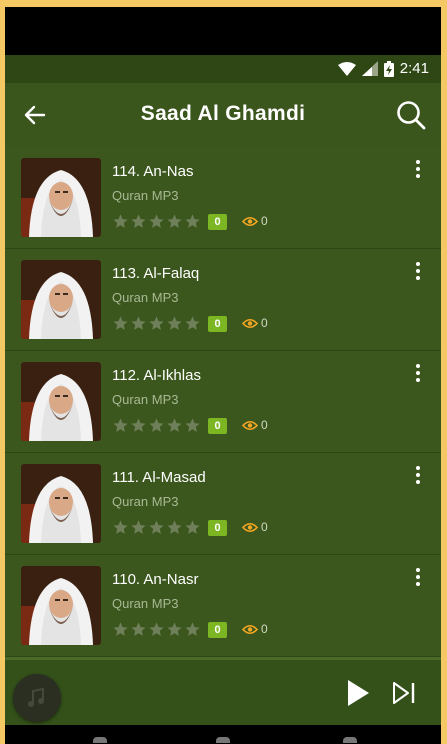 This screenshot has width=447, height=744. Describe the element at coordinates (223, 198) in the screenshot. I see `list-item: 114. An-Nas Quran MP3 0 0` at that location.